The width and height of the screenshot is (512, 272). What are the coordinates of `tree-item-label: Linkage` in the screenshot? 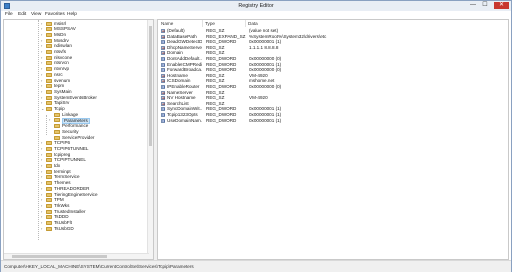 It's located at (70, 114).